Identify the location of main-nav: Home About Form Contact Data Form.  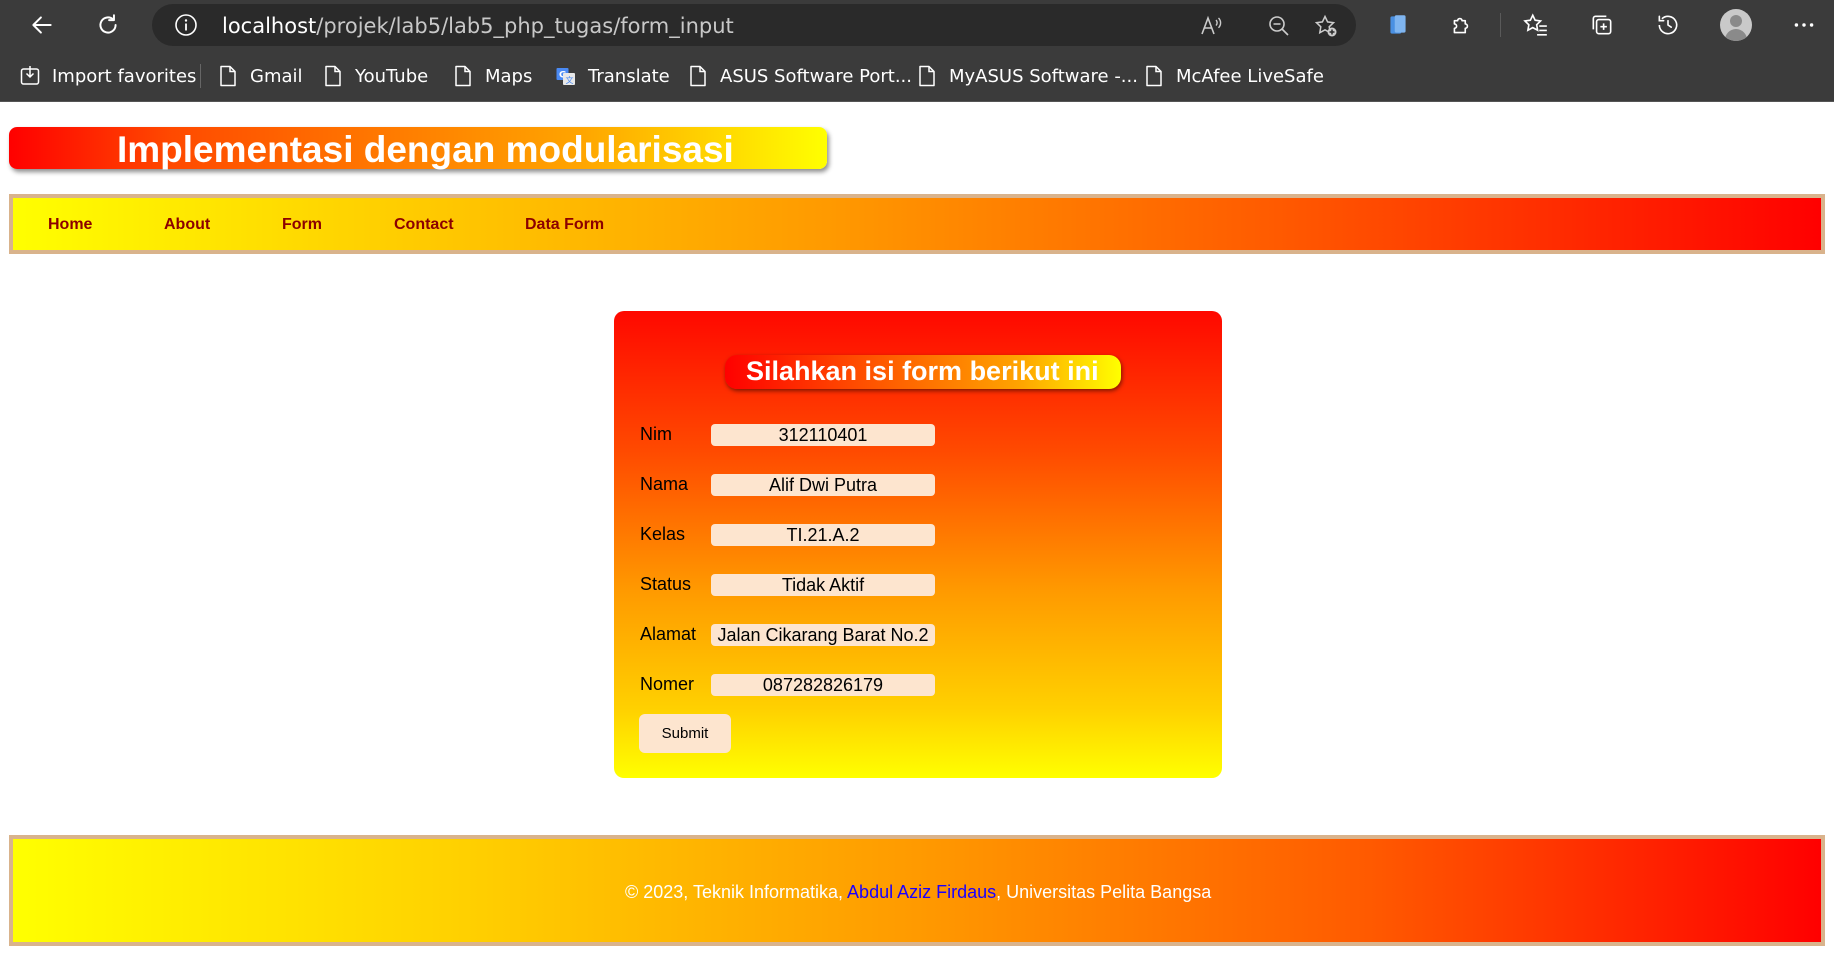
(917, 224).